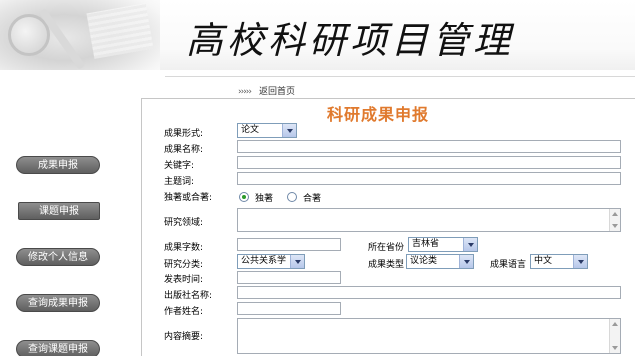  I want to click on result-form-select: 论文, so click(267, 130).